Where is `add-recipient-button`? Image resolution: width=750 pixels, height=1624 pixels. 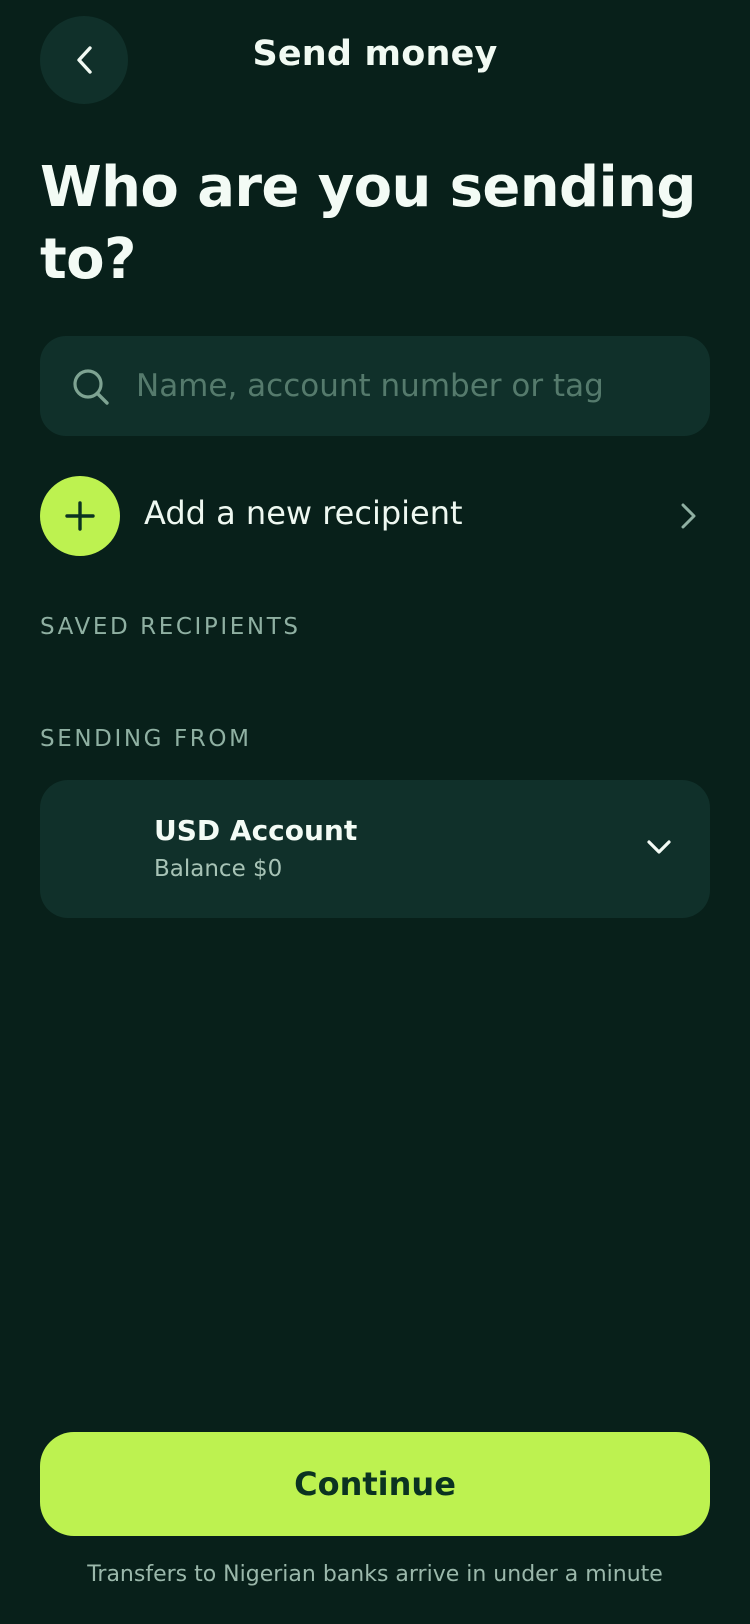
add-recipient-button is located at coordinates (80, 516).